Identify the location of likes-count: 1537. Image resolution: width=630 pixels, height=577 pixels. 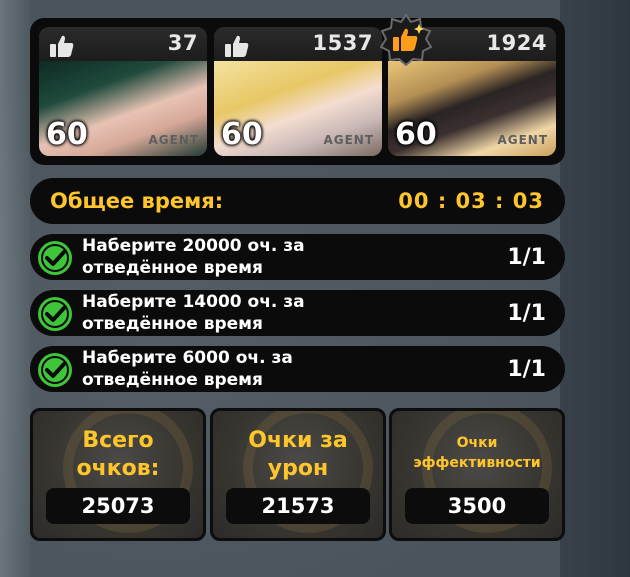
(342, 43).